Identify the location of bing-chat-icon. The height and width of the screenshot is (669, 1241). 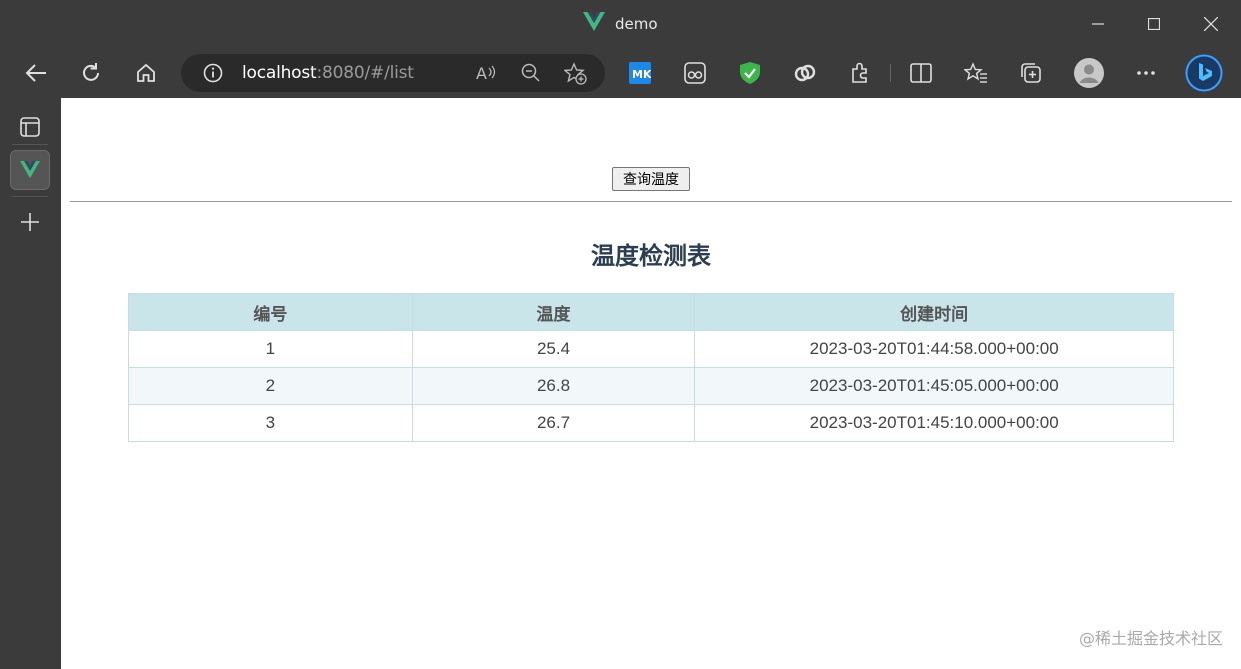
(1204, 73).